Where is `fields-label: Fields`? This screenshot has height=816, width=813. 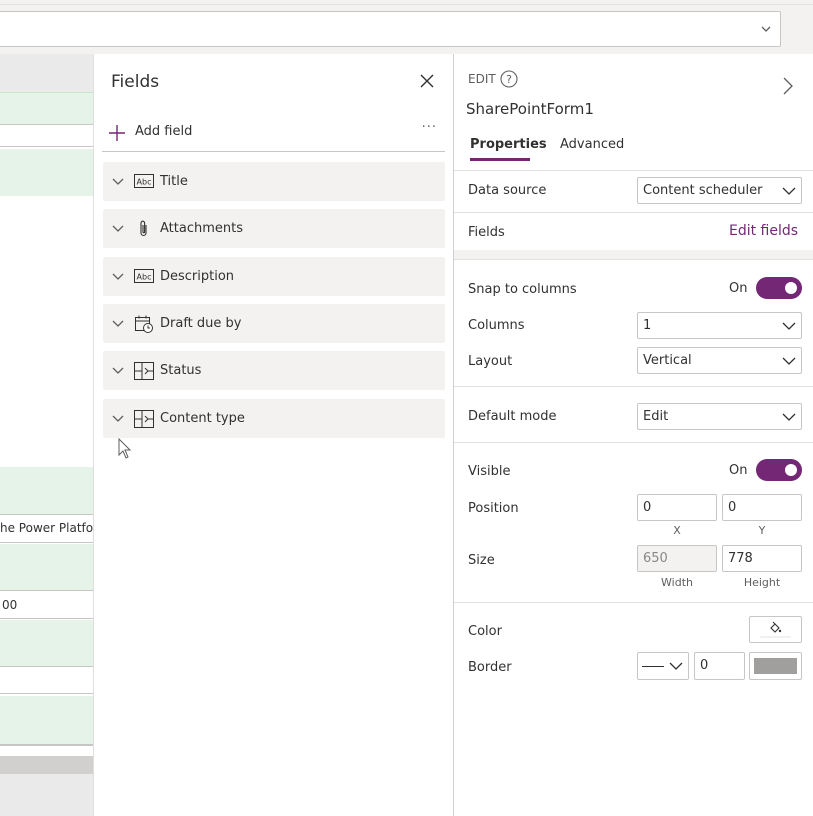 fields-label: Fields is located at coordinates (486, 232).